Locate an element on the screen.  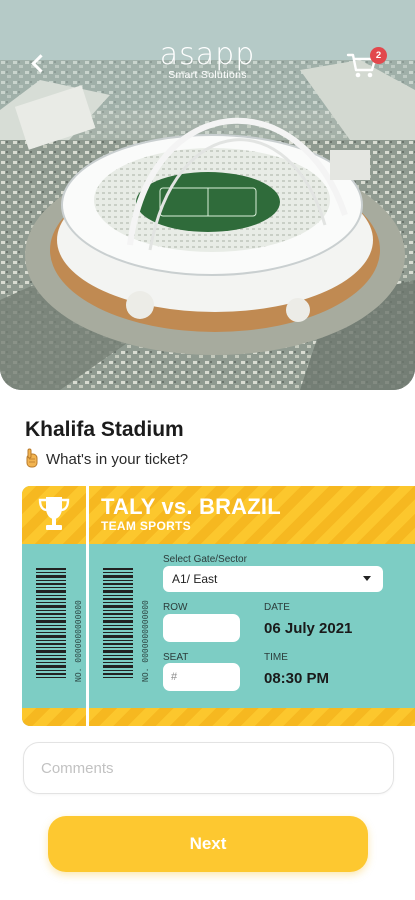
trophy-icon is located at coordinates (54, 513).